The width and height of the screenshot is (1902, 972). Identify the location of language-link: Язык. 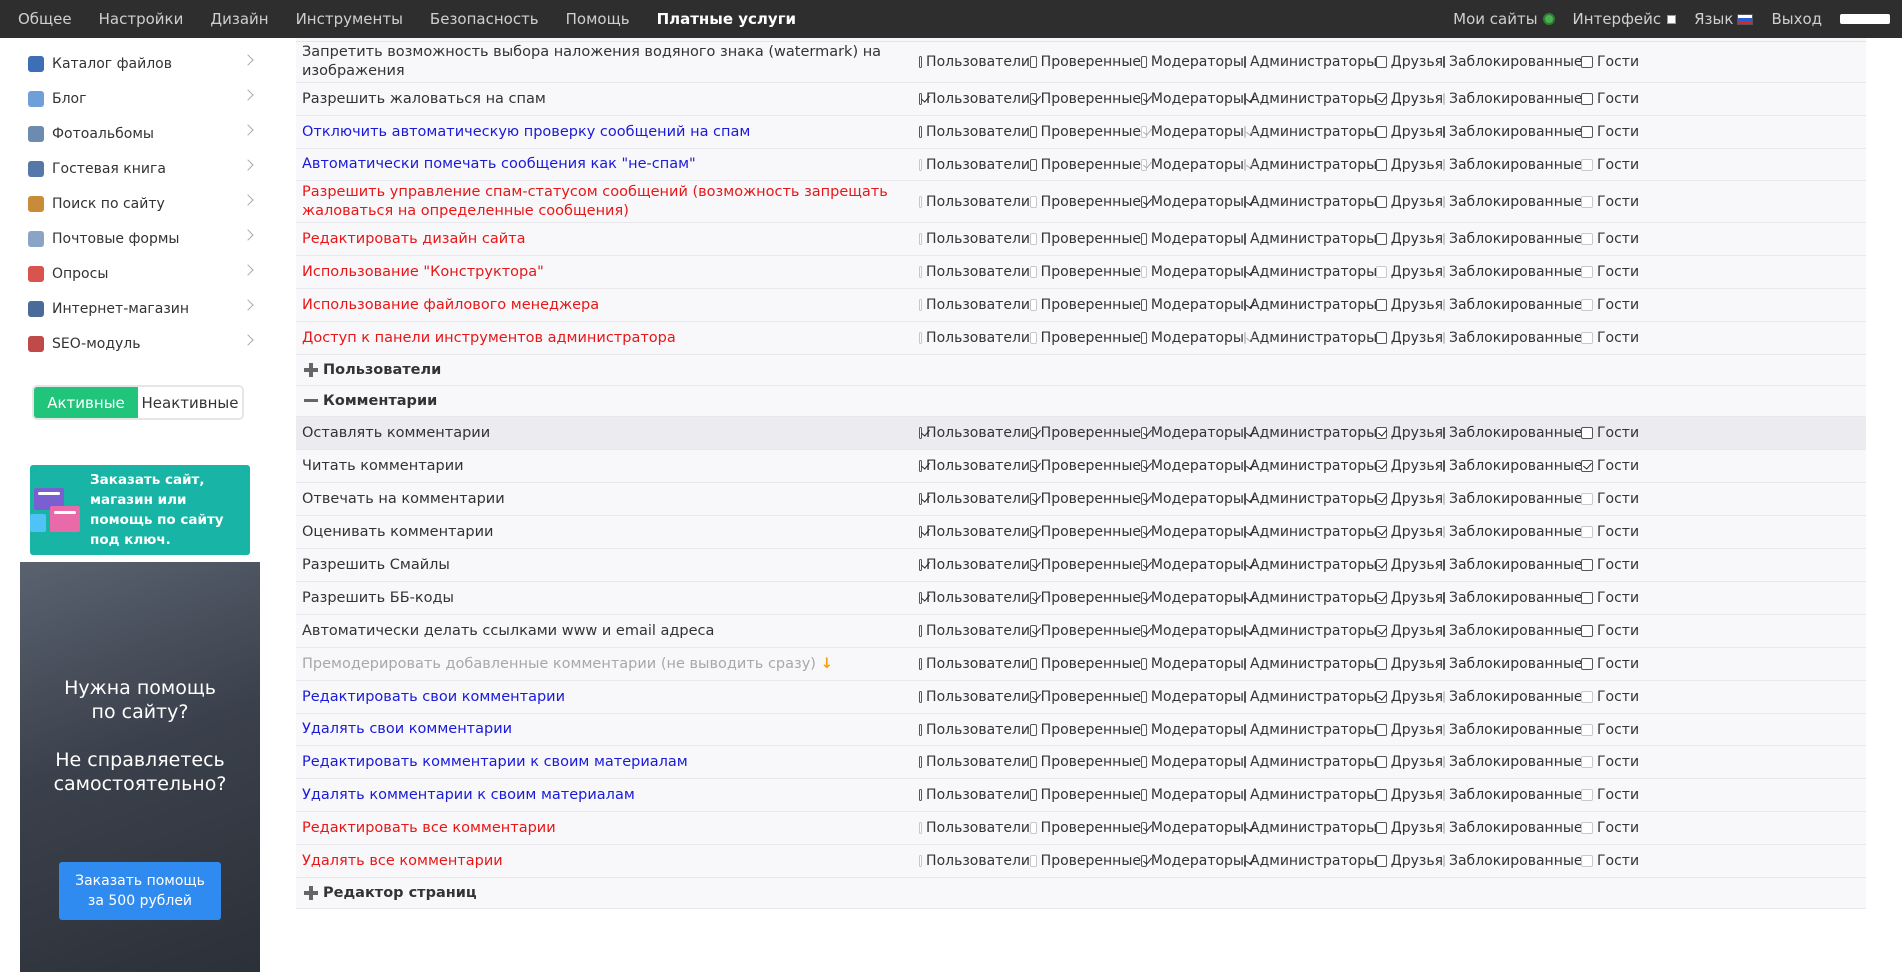
(1724, 19).